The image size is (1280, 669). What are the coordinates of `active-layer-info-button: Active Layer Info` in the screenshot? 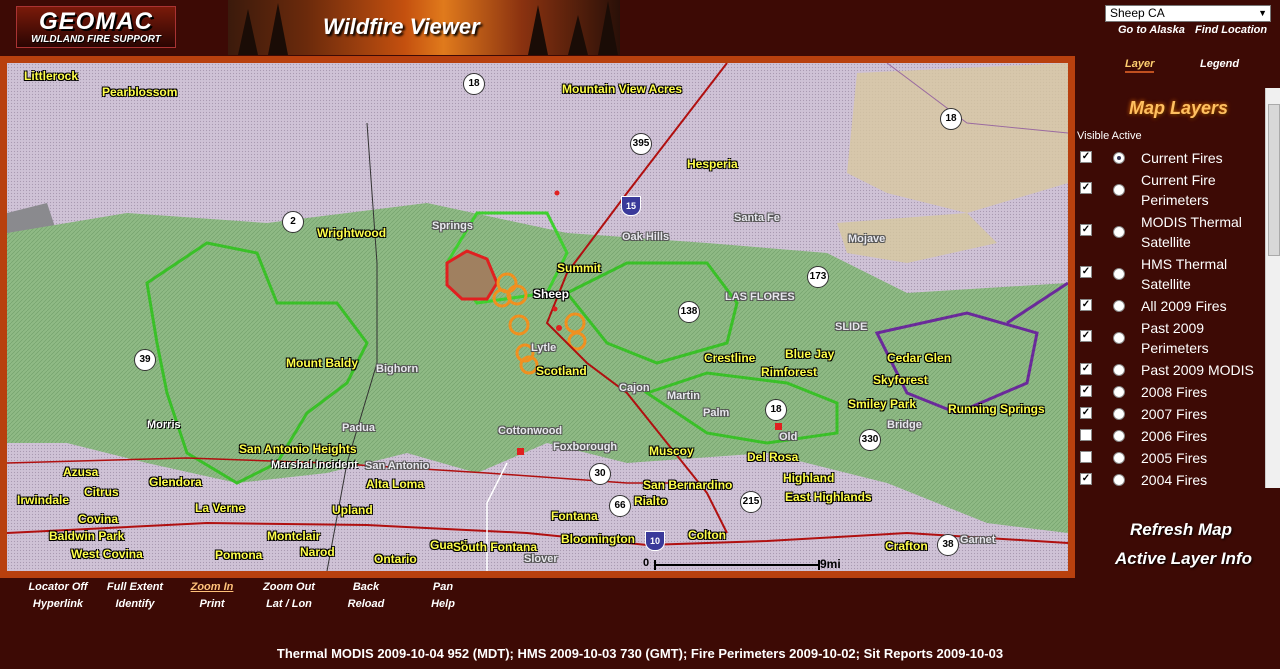 It's located at (1183, 559).